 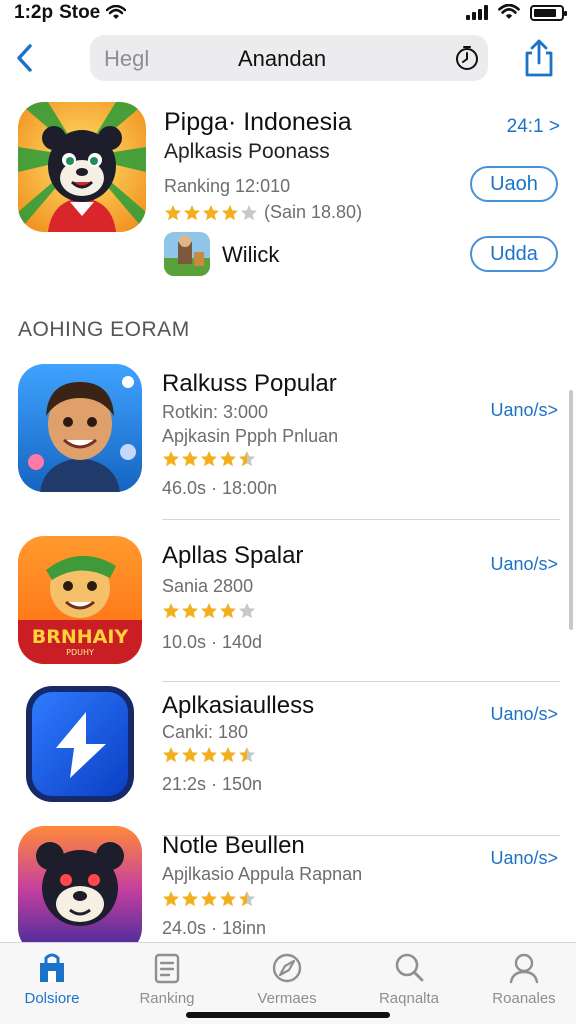 I want to click on app-rank: Sania 2800, so click(x=208, y=586).